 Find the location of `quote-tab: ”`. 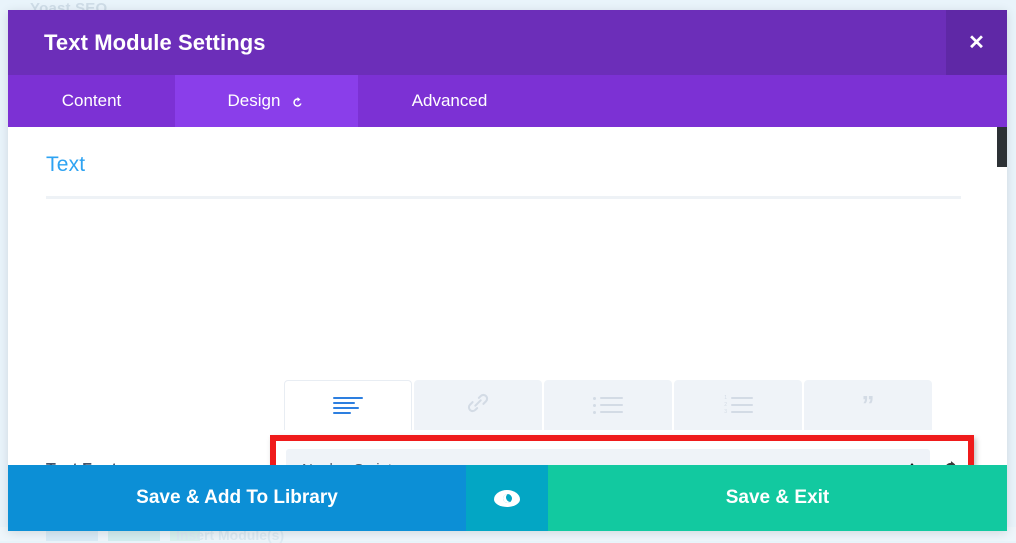

quote-tab: ” is located at coordinates (868, 405).